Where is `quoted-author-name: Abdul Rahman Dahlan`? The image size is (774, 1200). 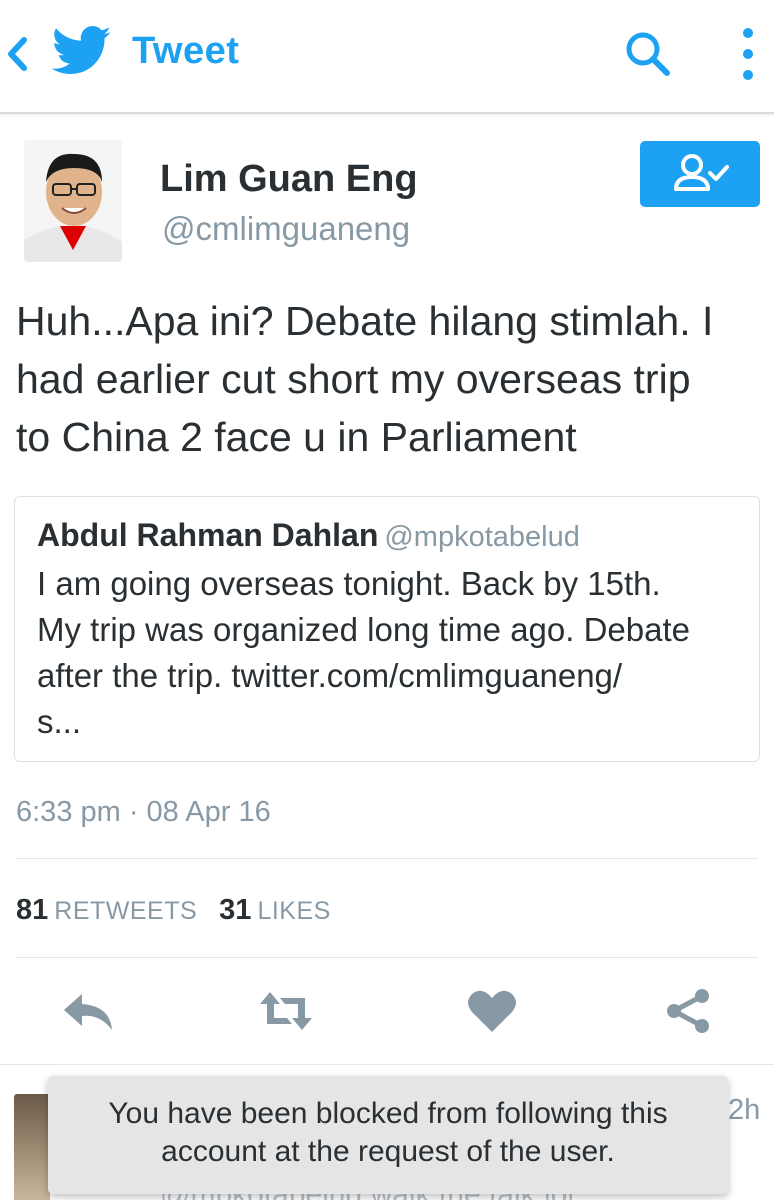 quoted-author-name: Abdul Rahman Dahlan is located at coordinates (208, 535).